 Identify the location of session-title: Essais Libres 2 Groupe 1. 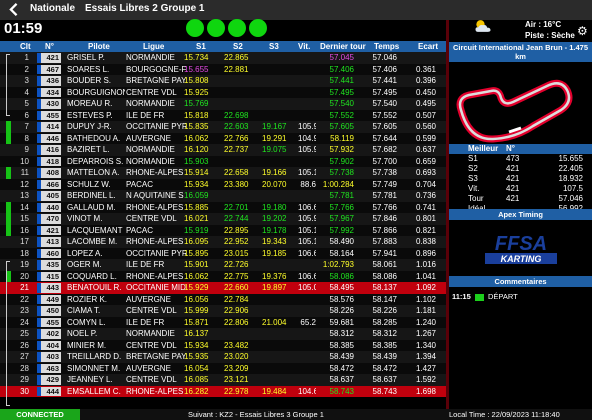
(145, 8).